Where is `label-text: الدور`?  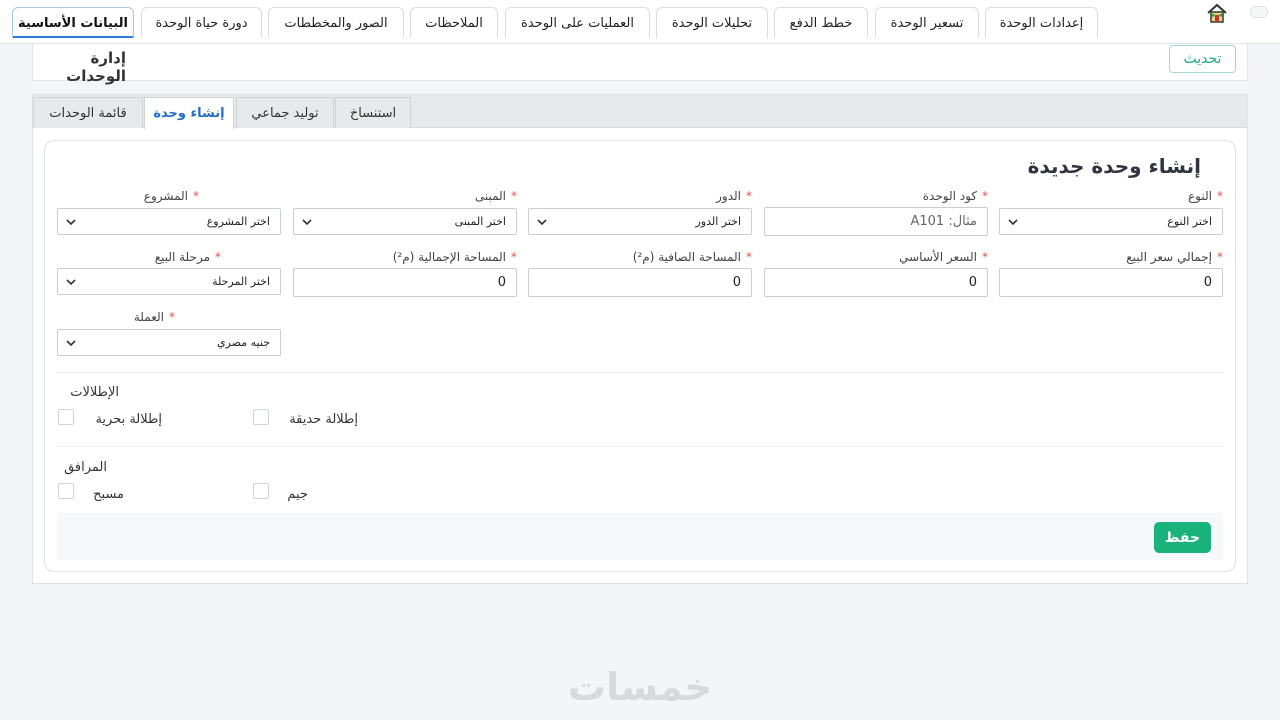 label-text: الدور is located at coordinates (728, 196).